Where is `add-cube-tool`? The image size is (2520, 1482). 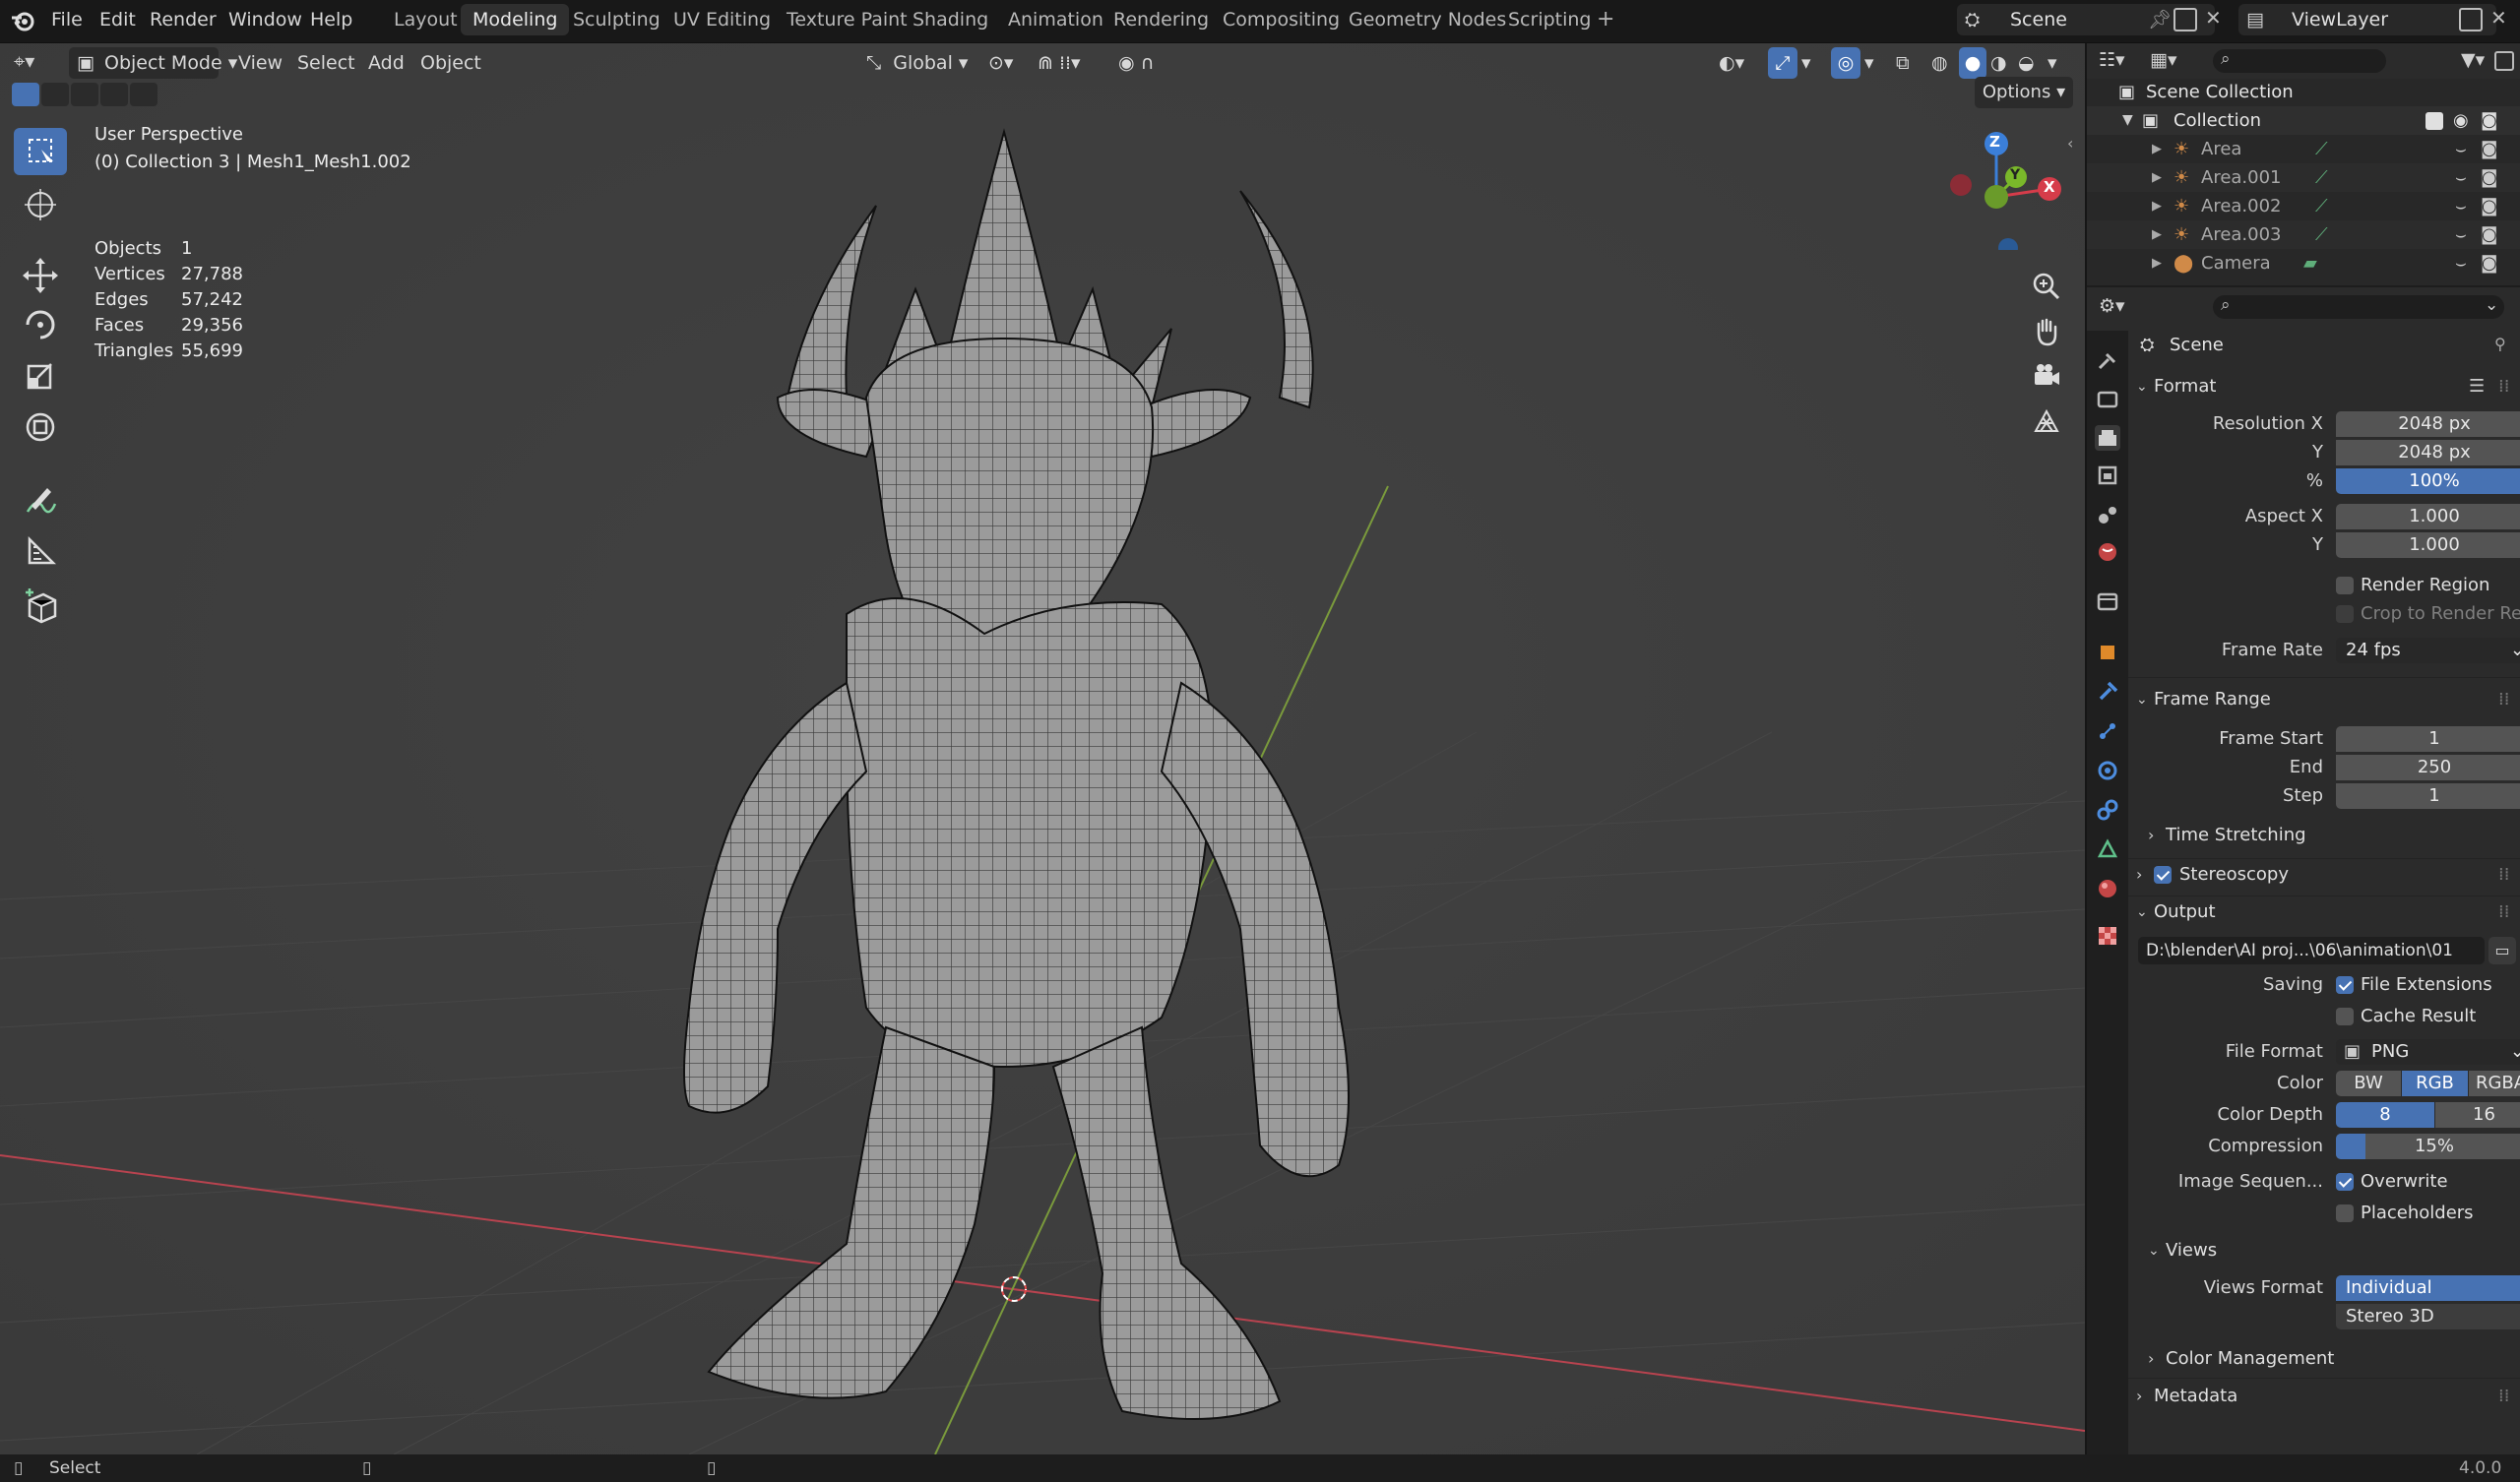
add-cube-tool is located at coordinates (40, 606).